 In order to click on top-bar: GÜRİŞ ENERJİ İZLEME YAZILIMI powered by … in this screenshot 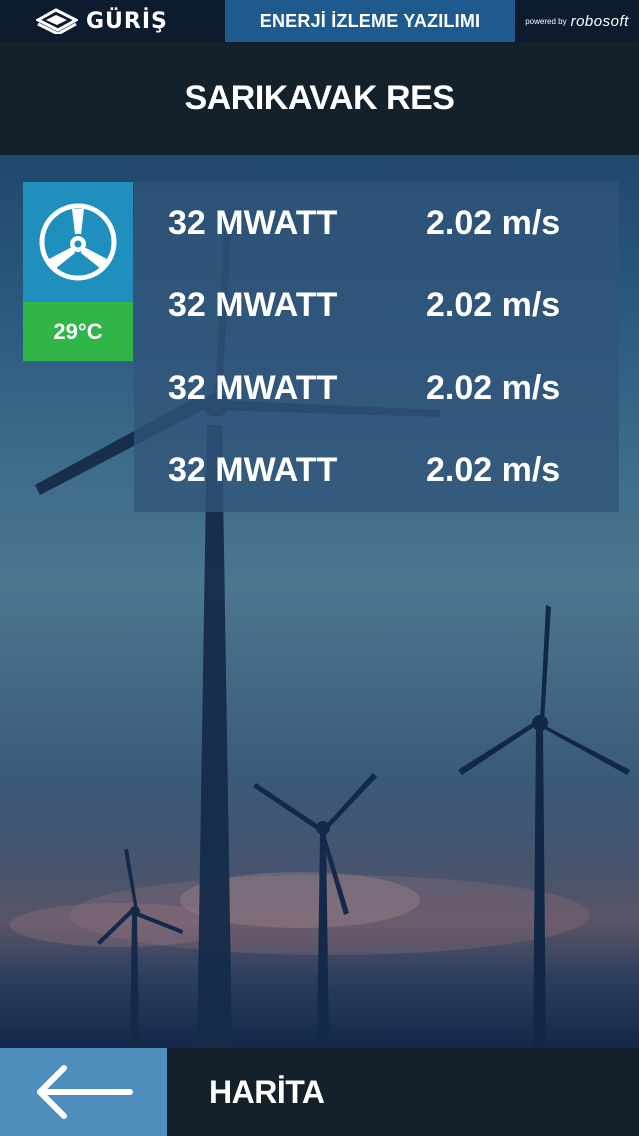, I will do `click(319, 21)`.